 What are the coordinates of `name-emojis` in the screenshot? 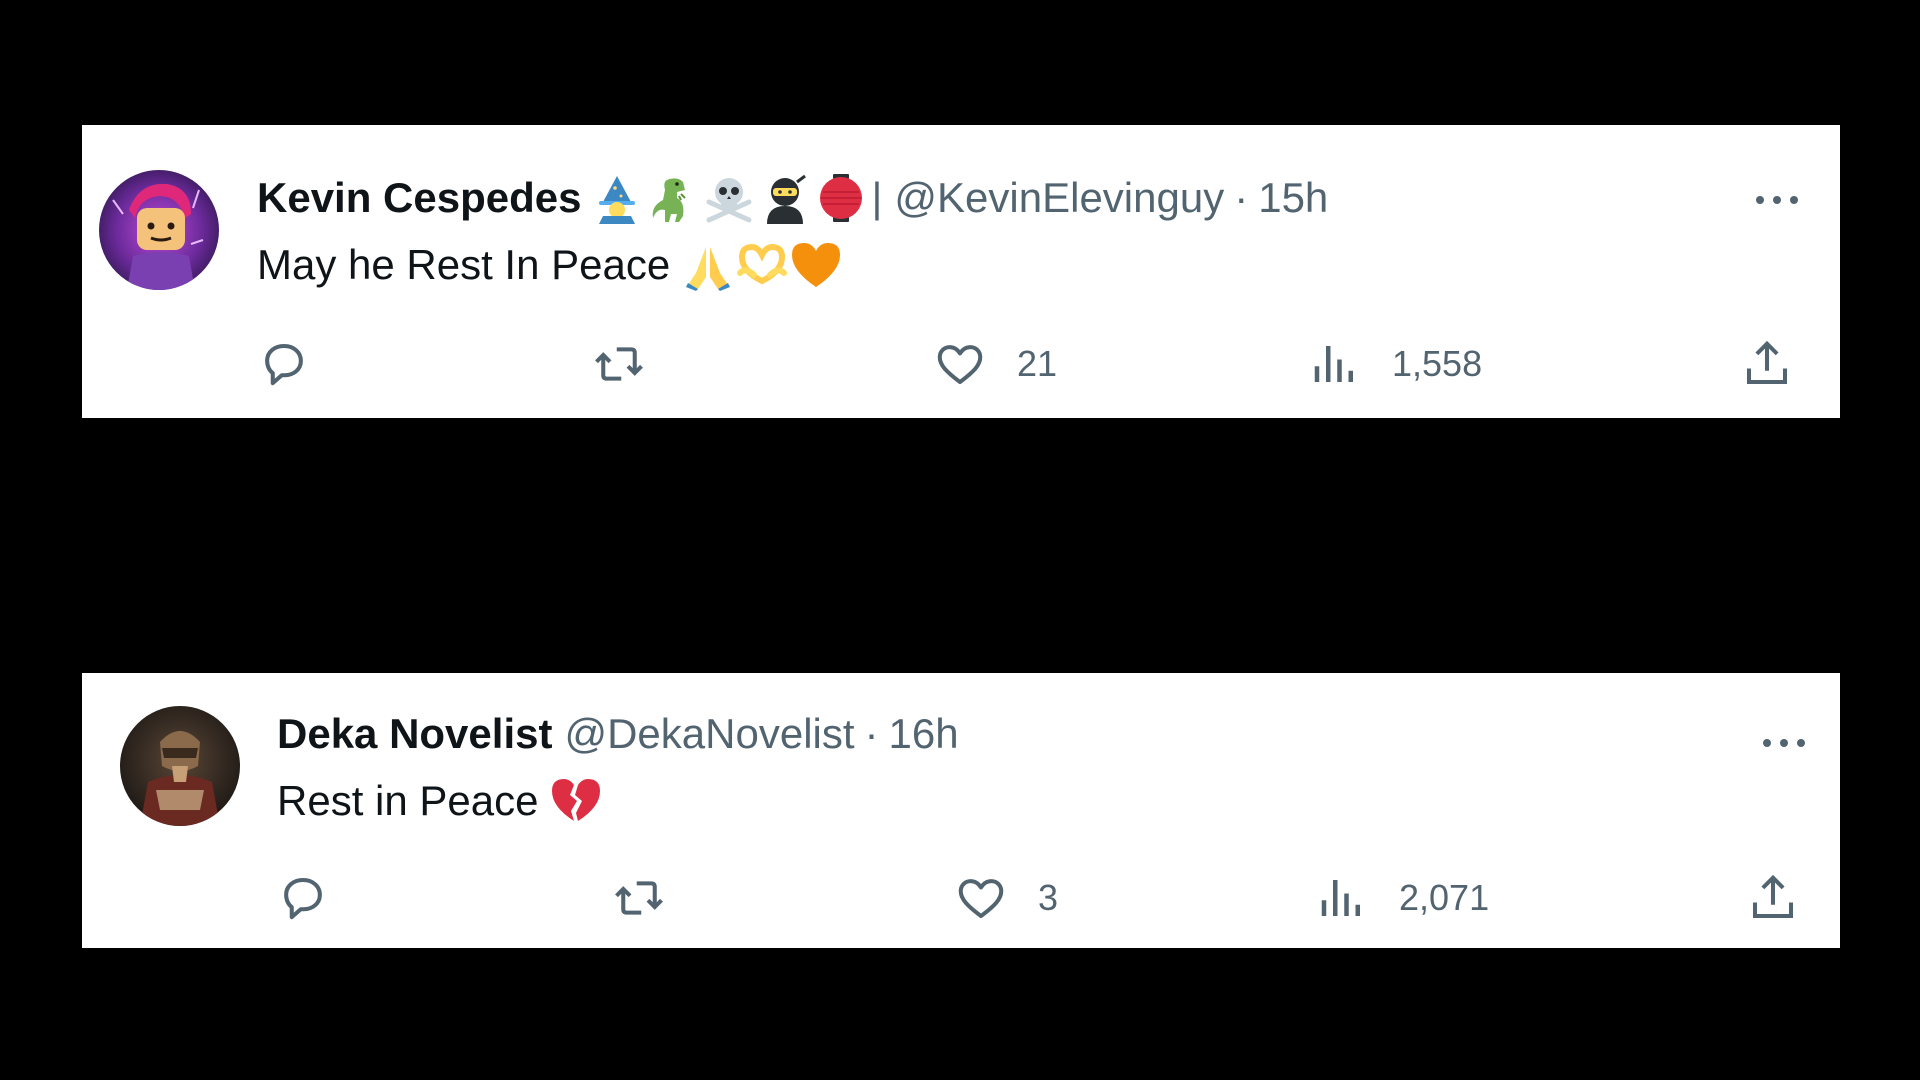 It's located at (729, 198).